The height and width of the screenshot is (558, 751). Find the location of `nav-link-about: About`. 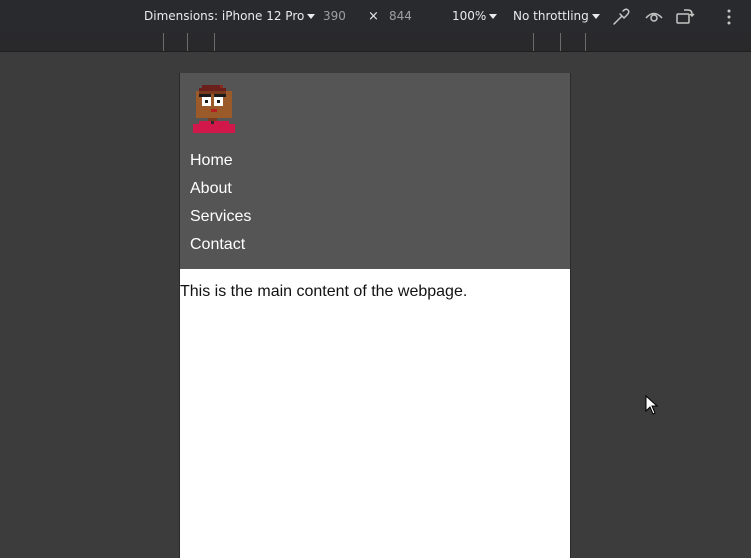

nav-link-about: About is located at coordinates (211, 188).